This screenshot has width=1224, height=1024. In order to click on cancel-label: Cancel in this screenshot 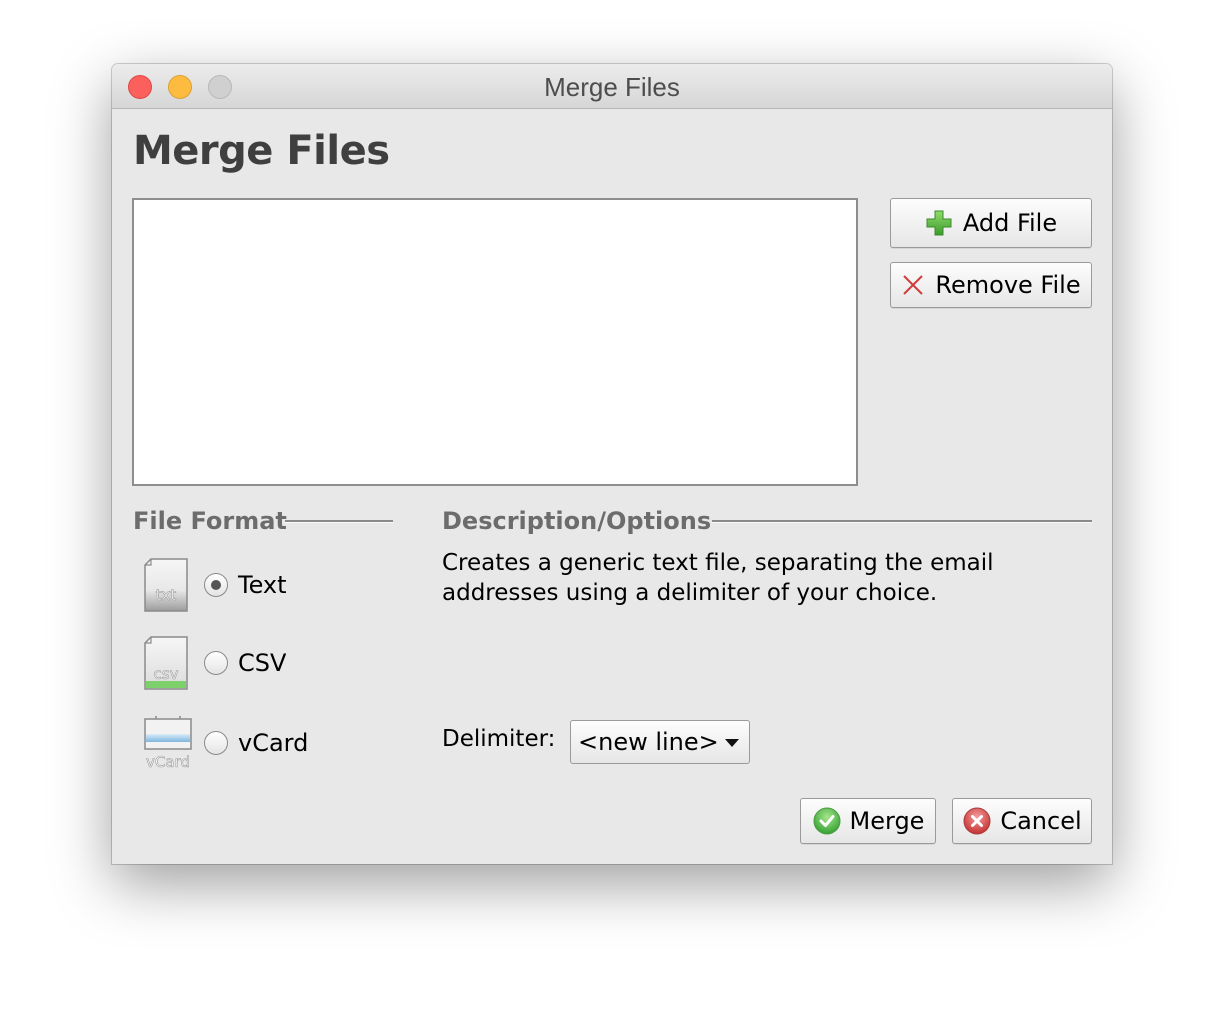, I will do `click(1041, 821)`.